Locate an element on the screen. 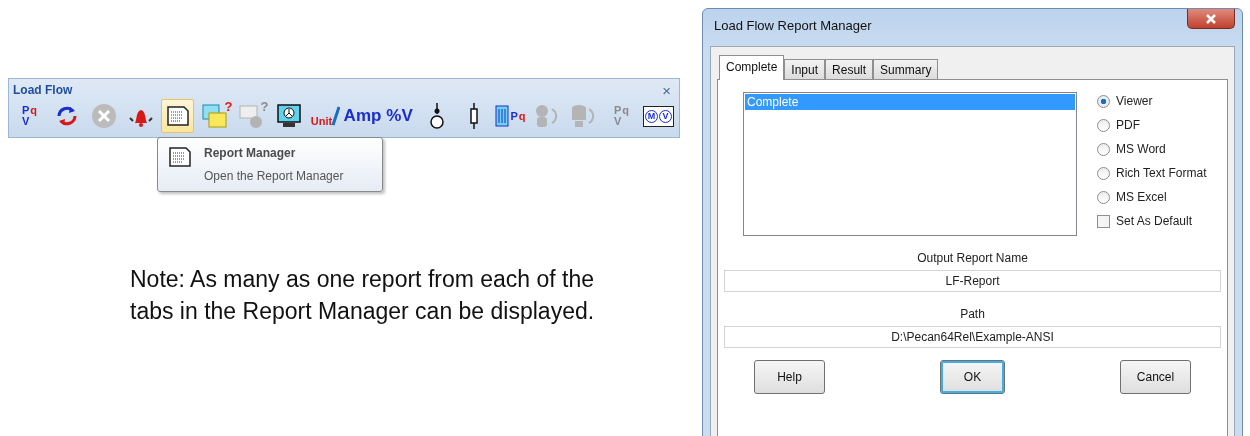 The image size is (1250, 436). toolbar-button: Pq is located at coordinates (510, 116).